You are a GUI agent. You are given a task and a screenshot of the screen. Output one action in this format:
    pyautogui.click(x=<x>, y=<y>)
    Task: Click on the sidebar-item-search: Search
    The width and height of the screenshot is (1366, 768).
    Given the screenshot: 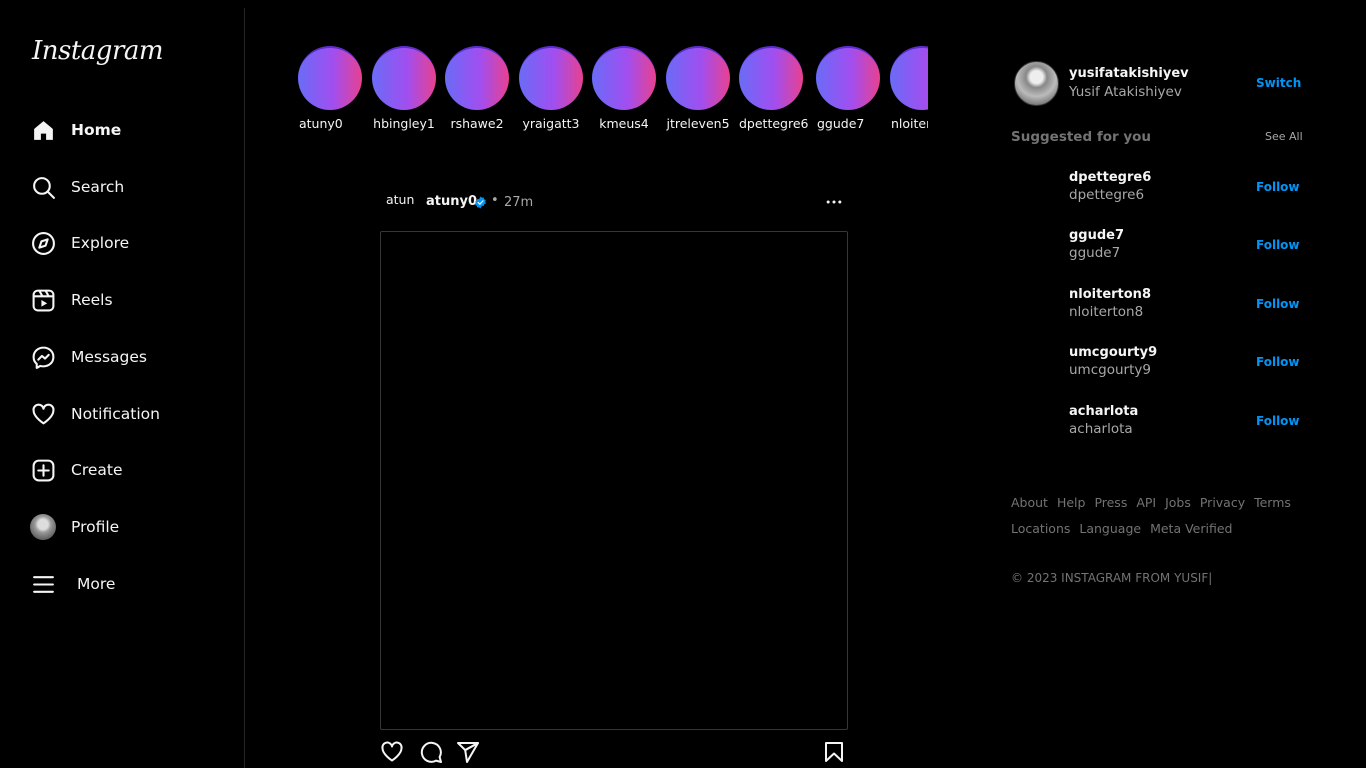 What is the action you would take?
    pyautogui.click(x=77, y=187)
    